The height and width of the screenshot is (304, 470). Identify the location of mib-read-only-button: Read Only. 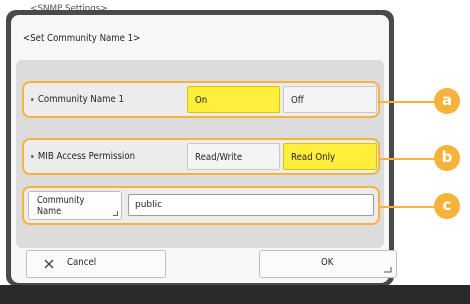
(330, 156).